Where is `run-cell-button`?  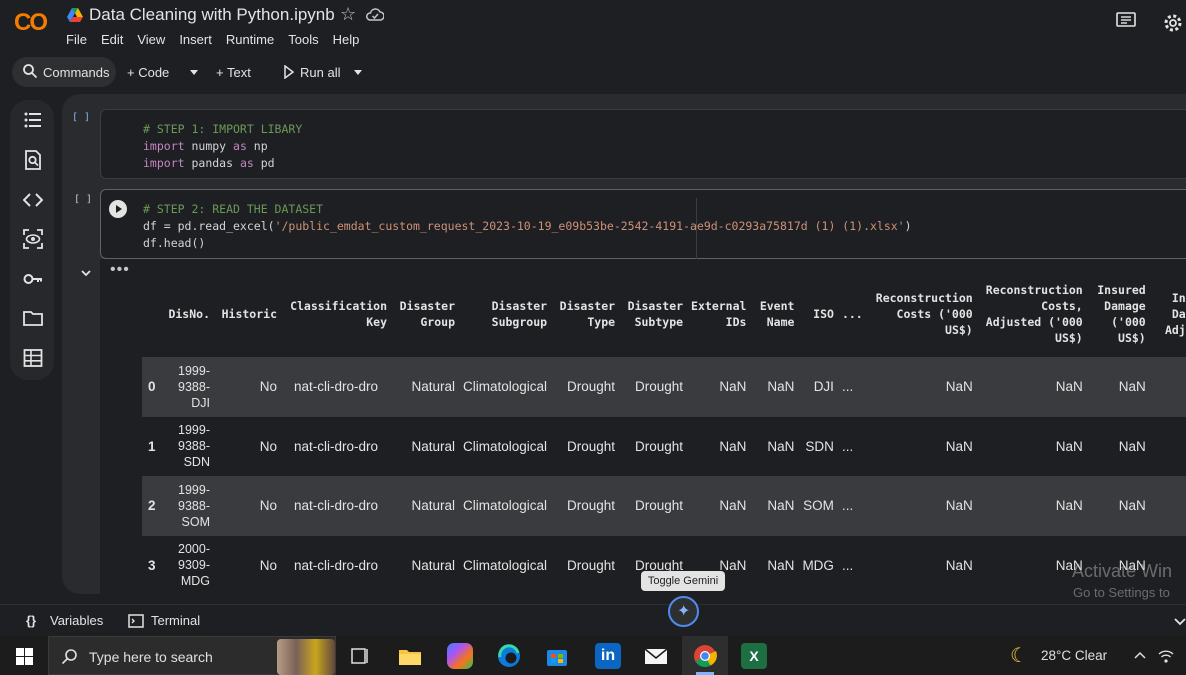 run-cell-button is located at coordinates (118, 209).